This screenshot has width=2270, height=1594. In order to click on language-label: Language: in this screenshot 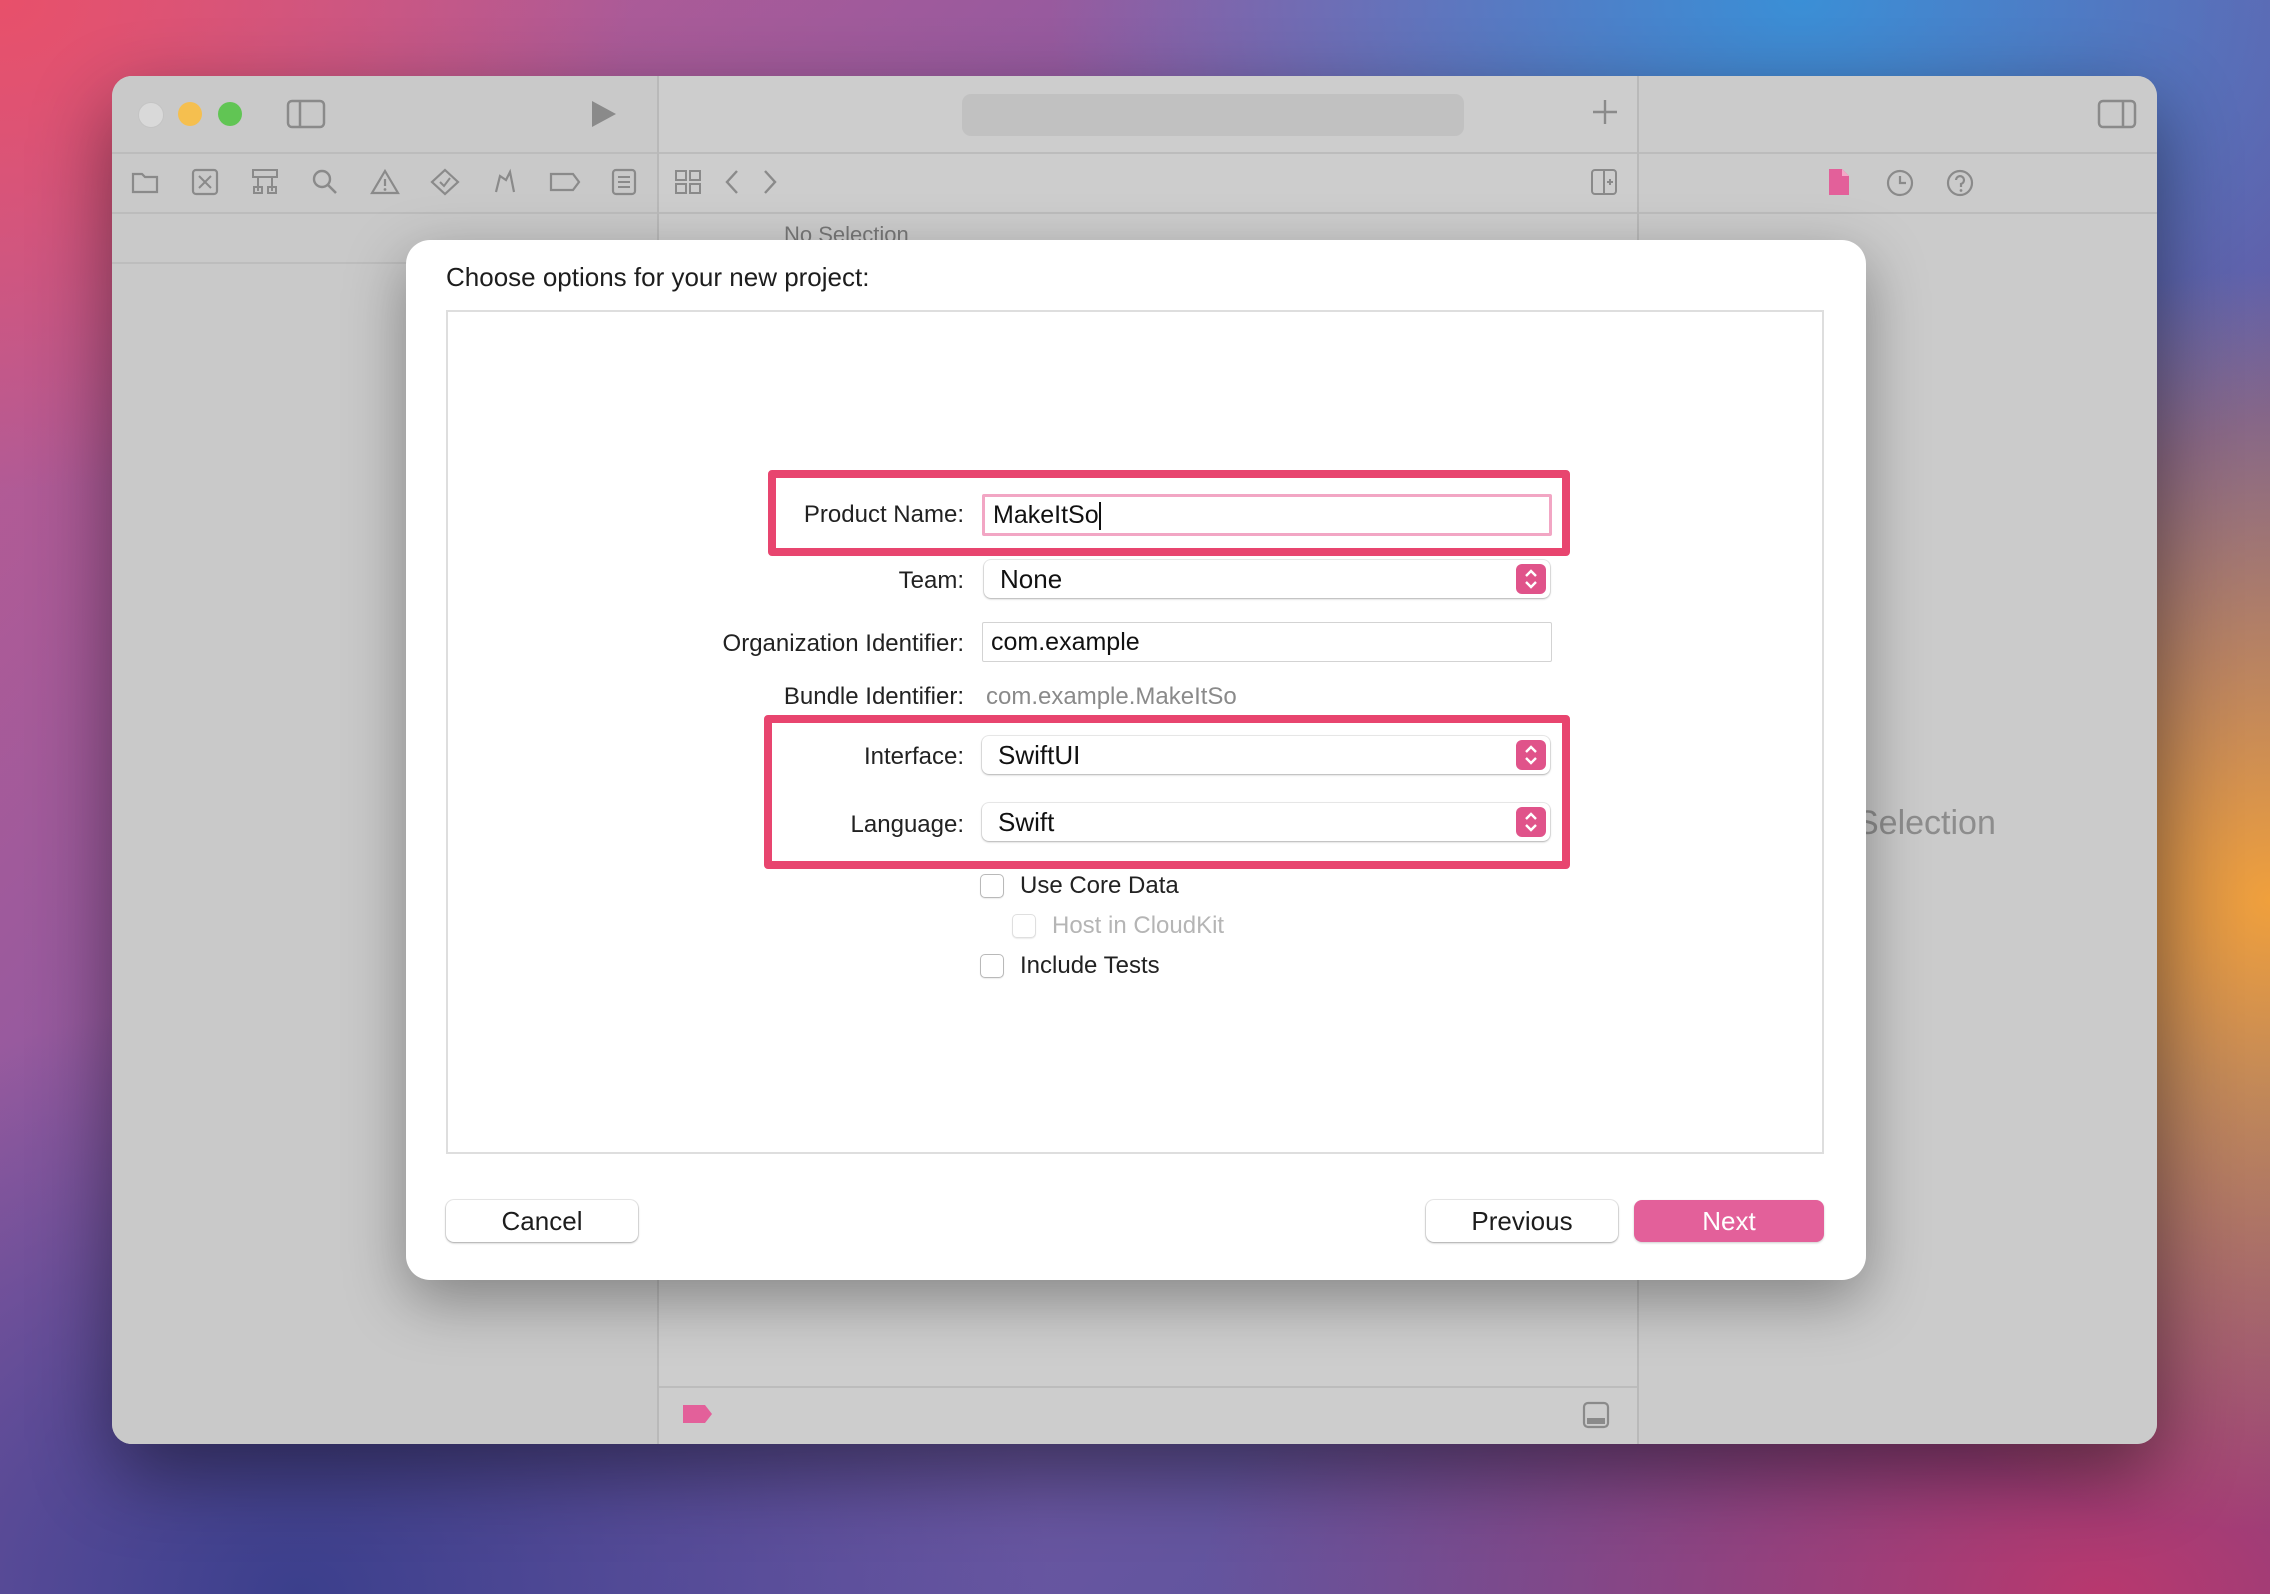, I will do `click(907, 824)`.